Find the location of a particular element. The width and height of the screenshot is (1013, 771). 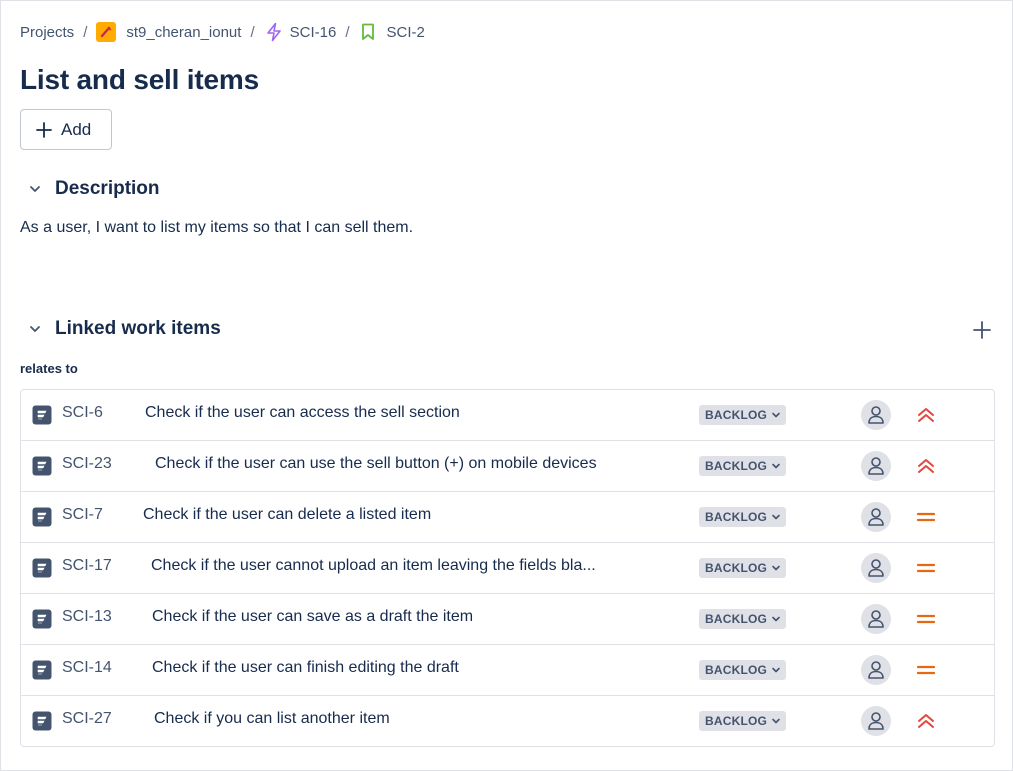

relation-label: relates to is located at coordinates (49, 368).